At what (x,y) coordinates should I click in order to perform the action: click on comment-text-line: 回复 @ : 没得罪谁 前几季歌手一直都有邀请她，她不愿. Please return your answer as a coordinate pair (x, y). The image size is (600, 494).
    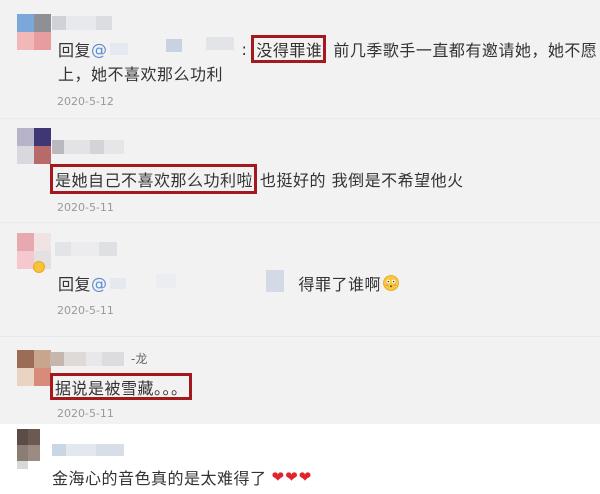
    Looking at the image, I should click on (329, 49).